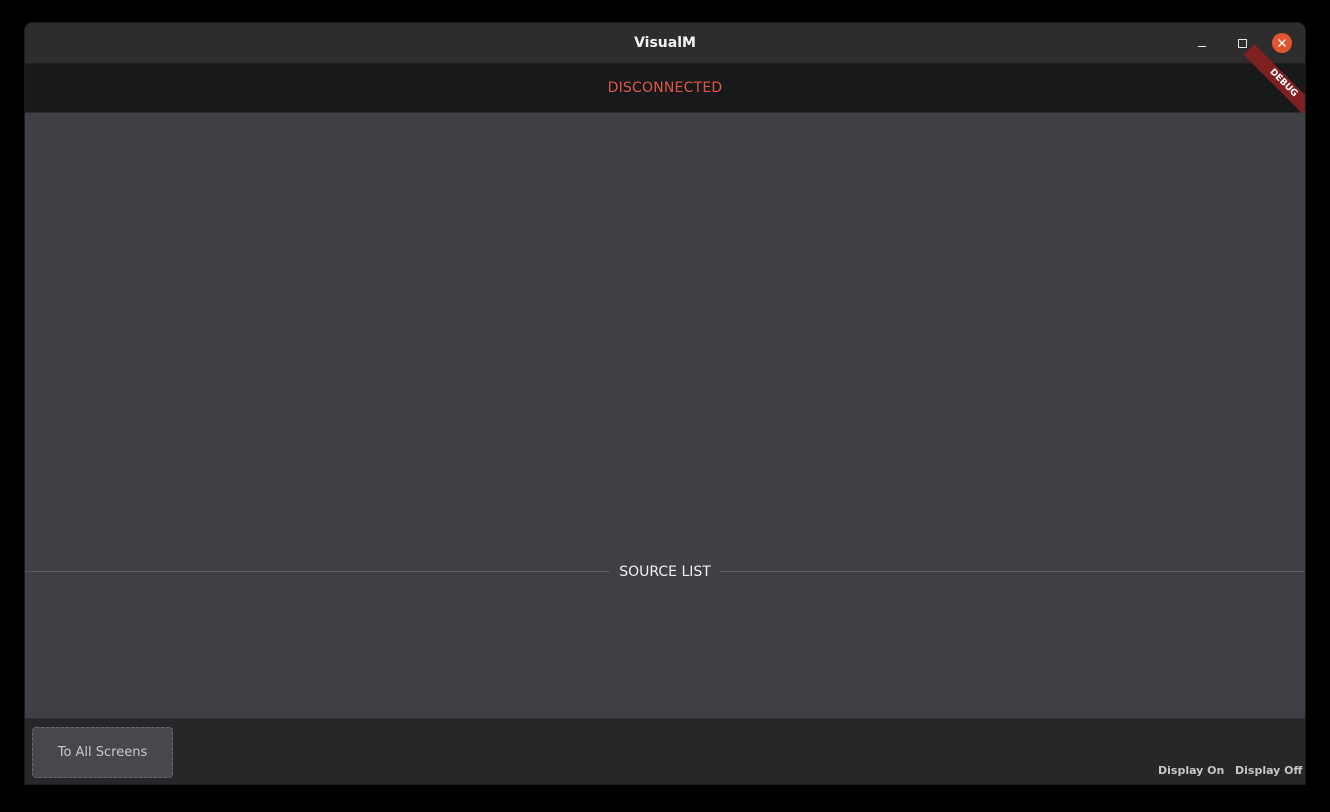  I want to click on close-button, so click(1282, 43).